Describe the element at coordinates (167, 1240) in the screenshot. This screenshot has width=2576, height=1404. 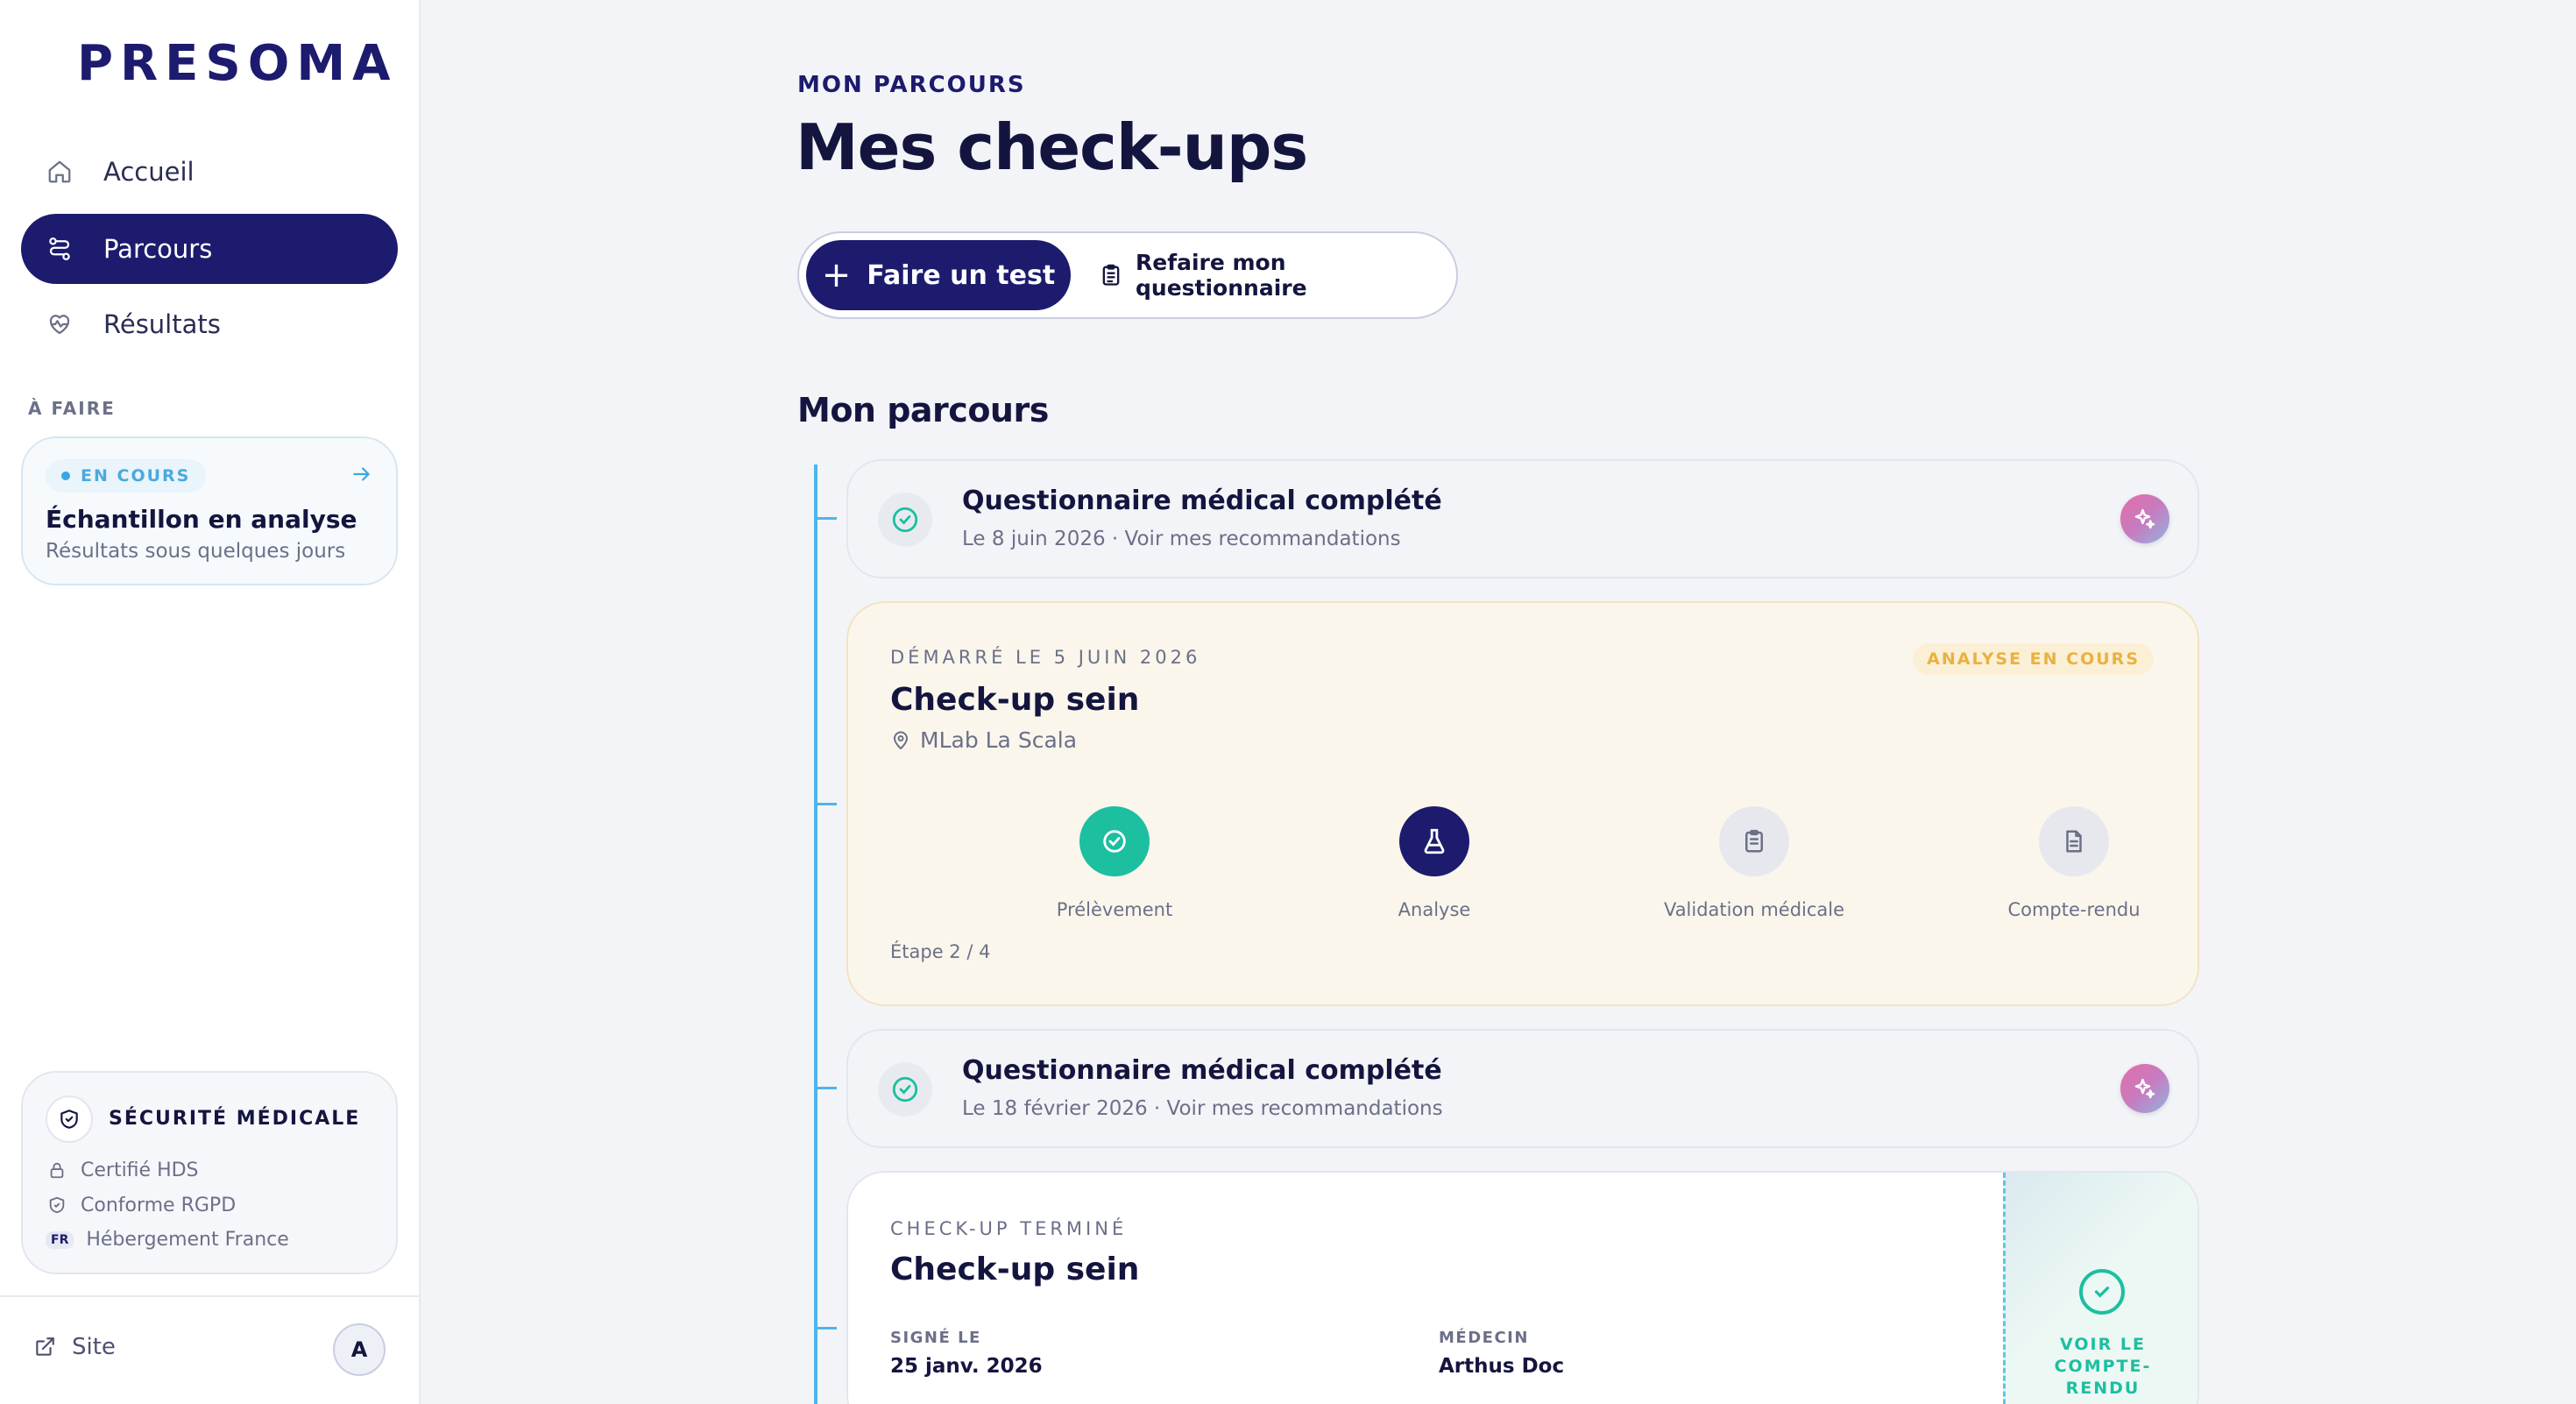
I see `security-item: FR Hébergement France` at that location.